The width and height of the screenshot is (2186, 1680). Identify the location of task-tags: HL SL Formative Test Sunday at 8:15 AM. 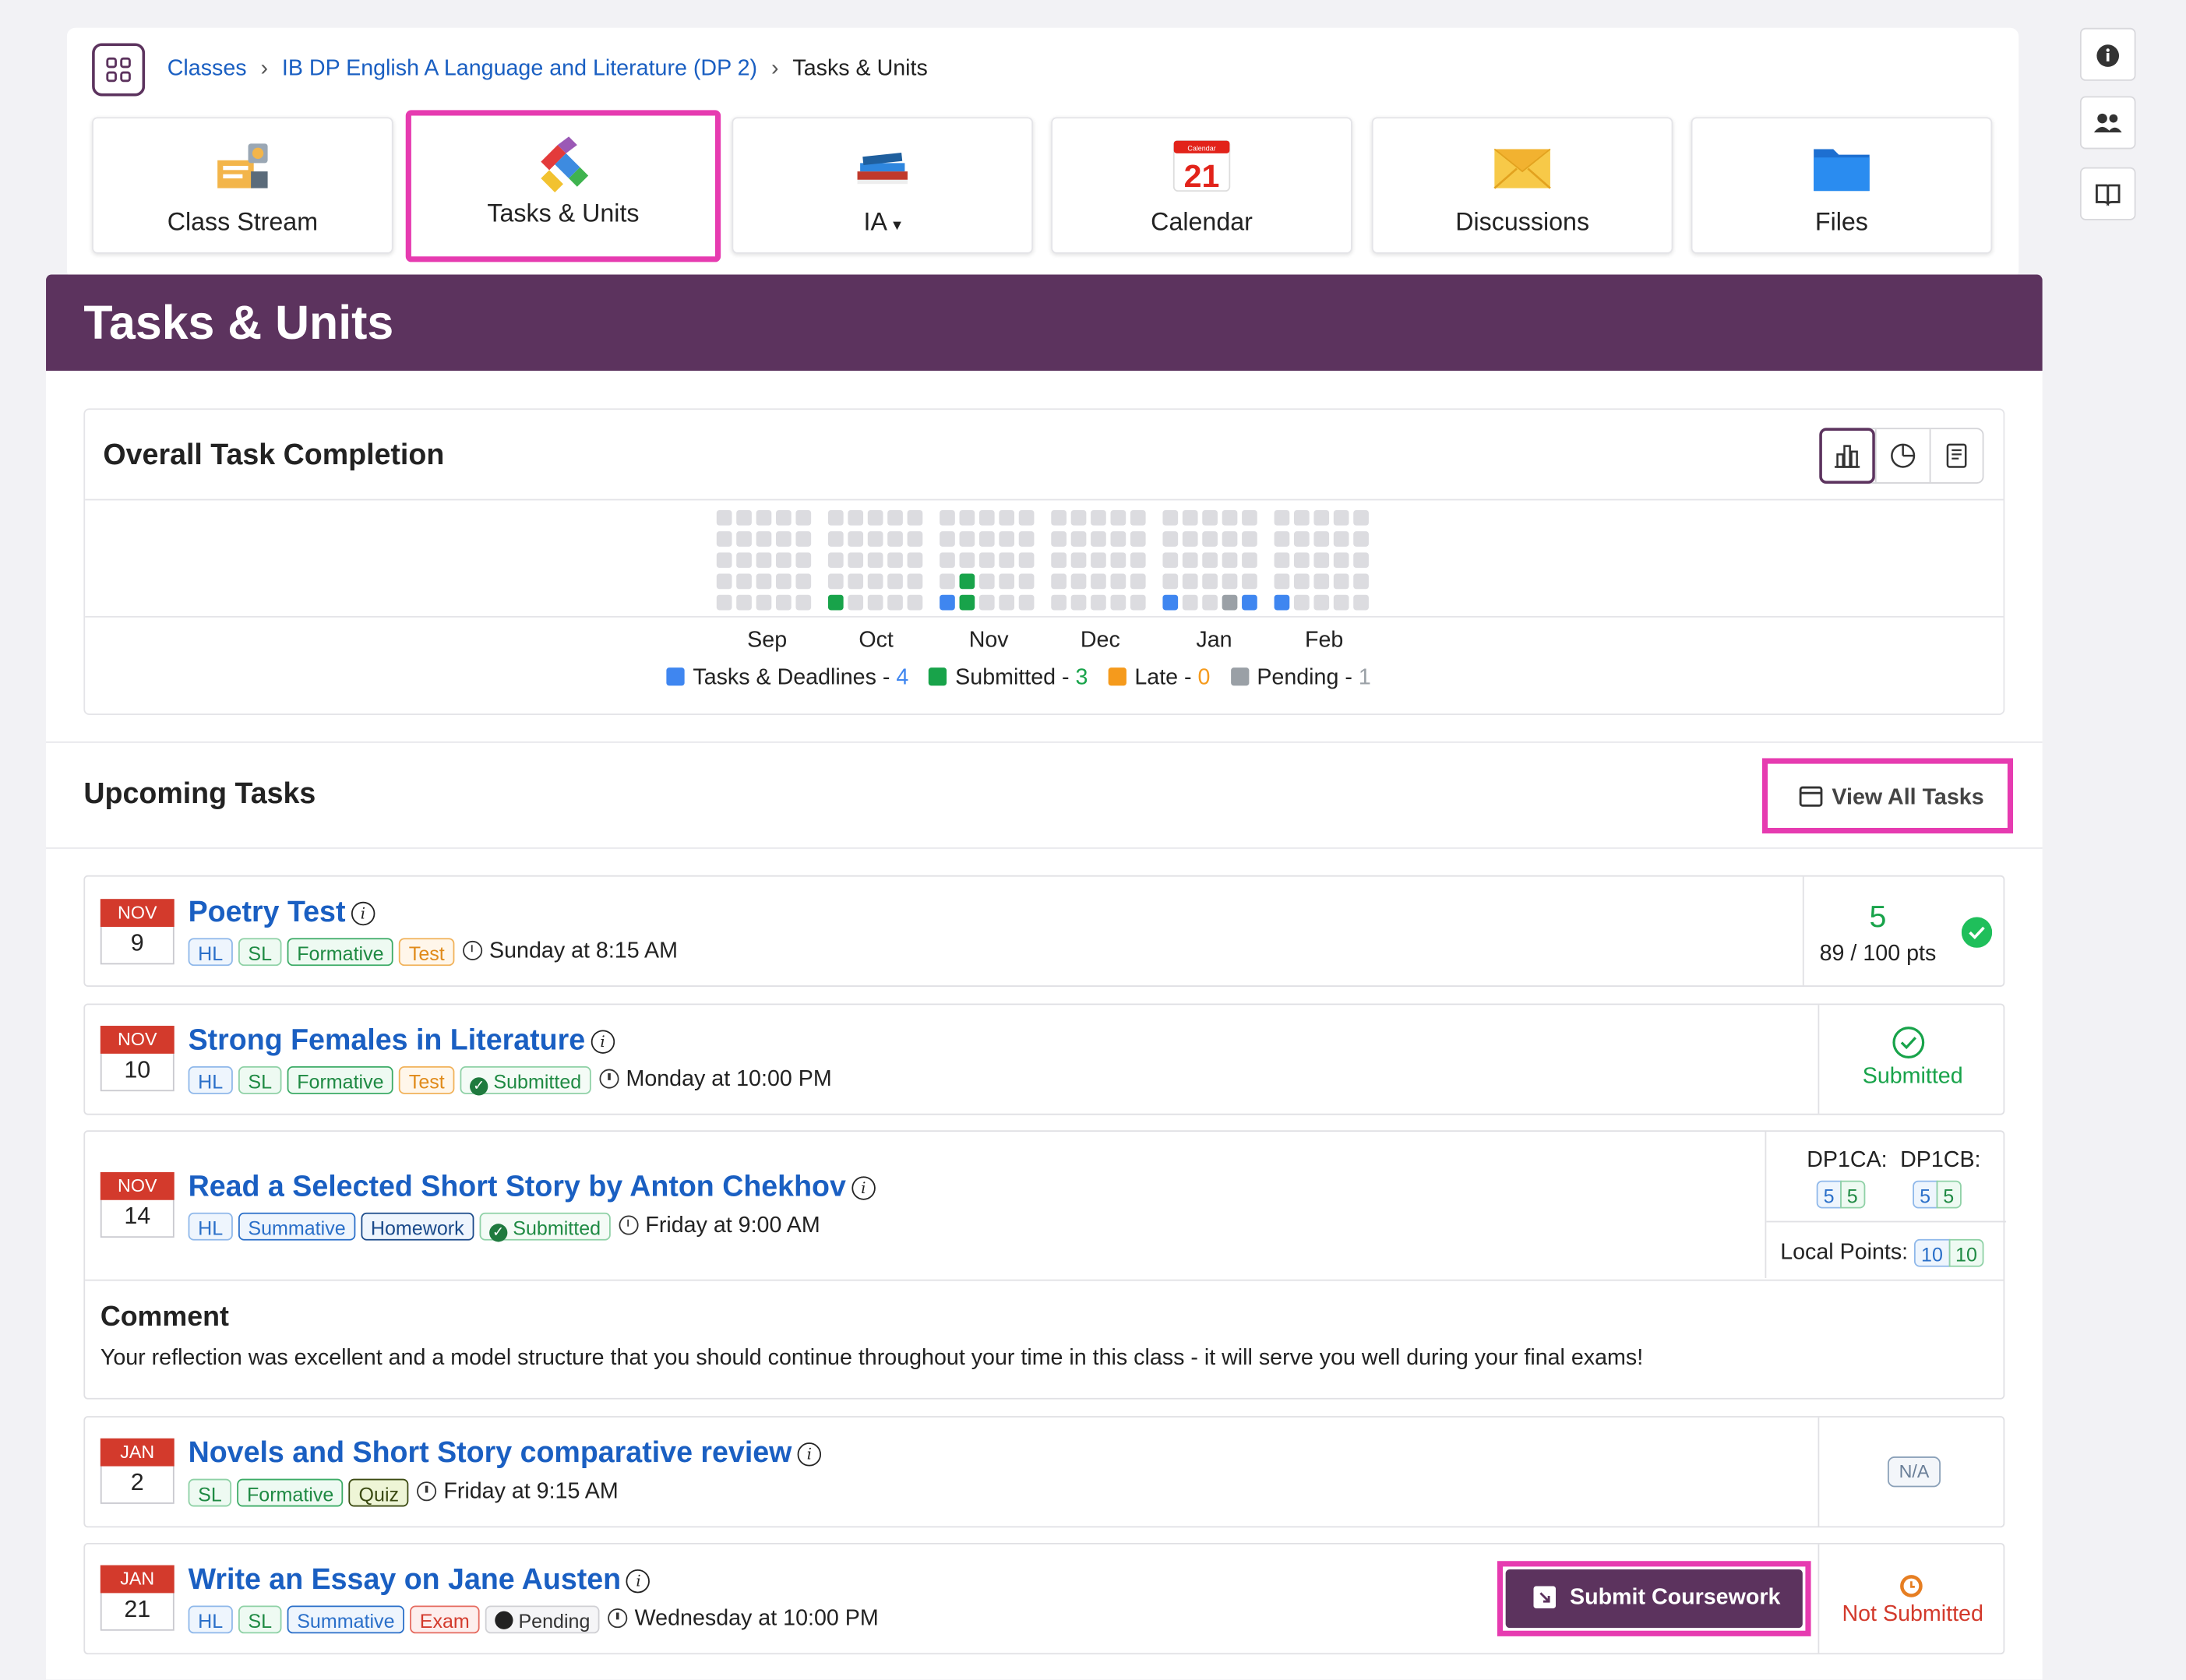
(433, 953).